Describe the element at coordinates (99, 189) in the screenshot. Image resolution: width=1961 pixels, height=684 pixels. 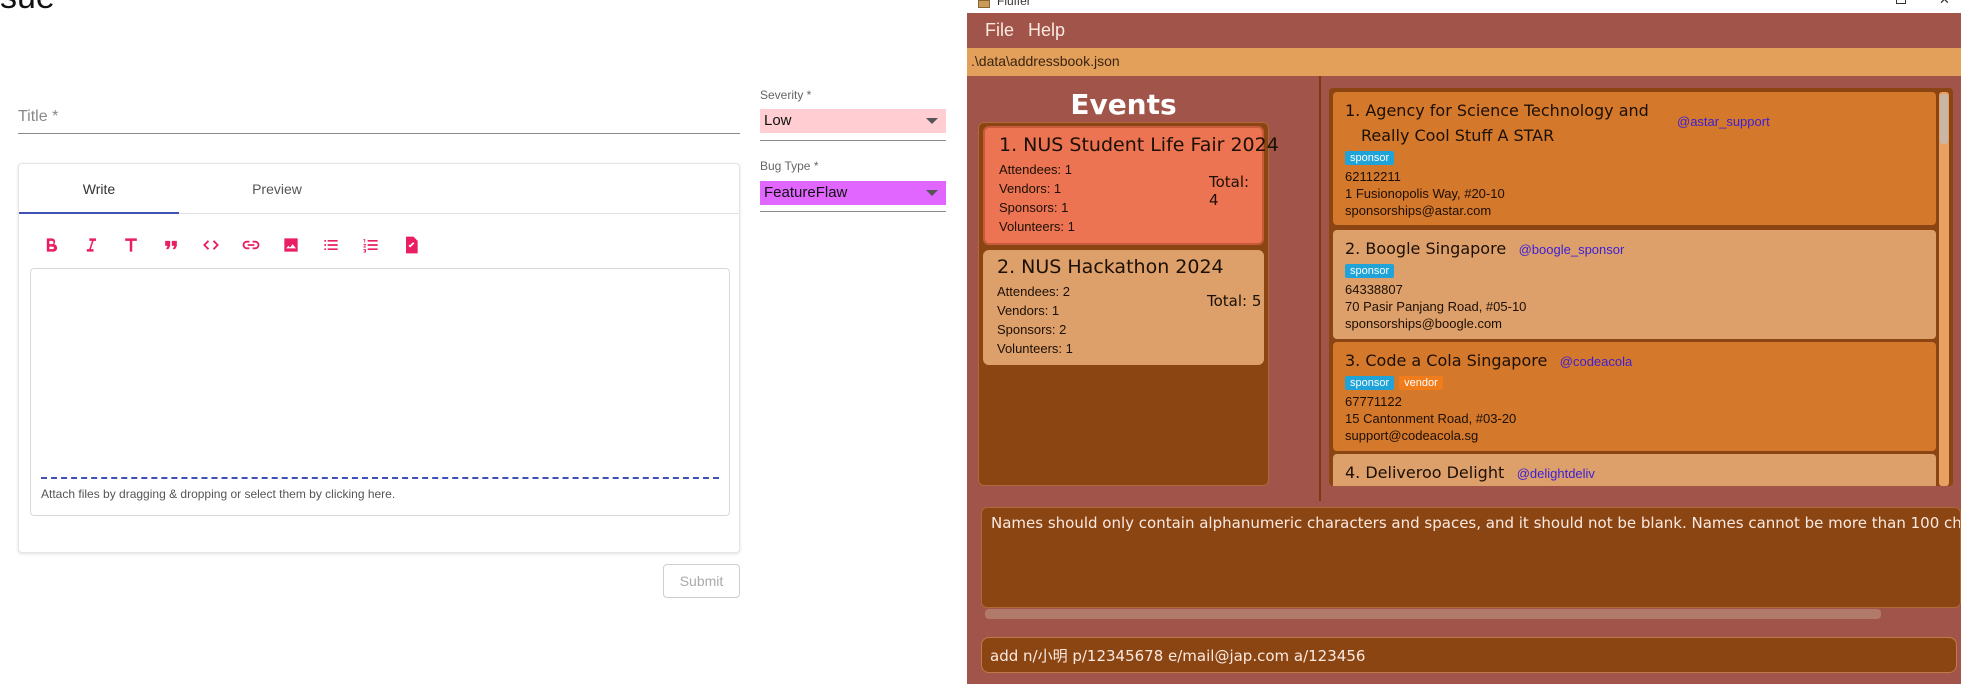
I see `tab-write: Write` at that location.